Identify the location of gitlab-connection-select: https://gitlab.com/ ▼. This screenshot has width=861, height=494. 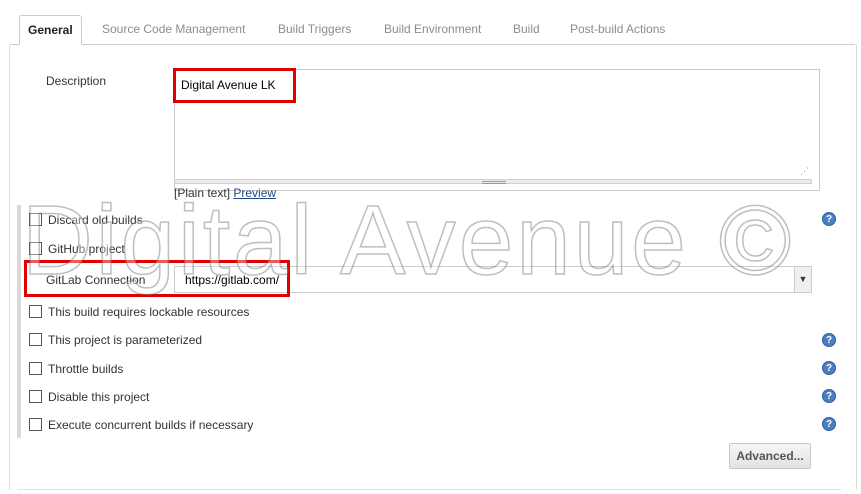
(493, 279).